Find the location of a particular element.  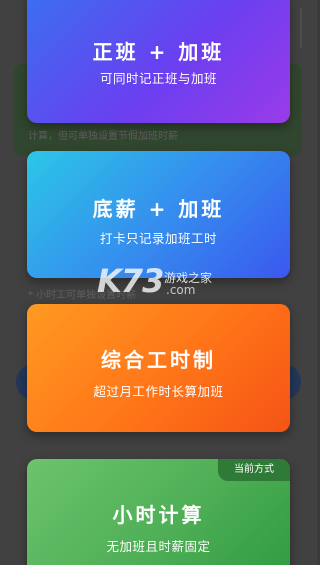

card-subtitle: 可同时记正班与加班 is located at coordinates (158, 78).